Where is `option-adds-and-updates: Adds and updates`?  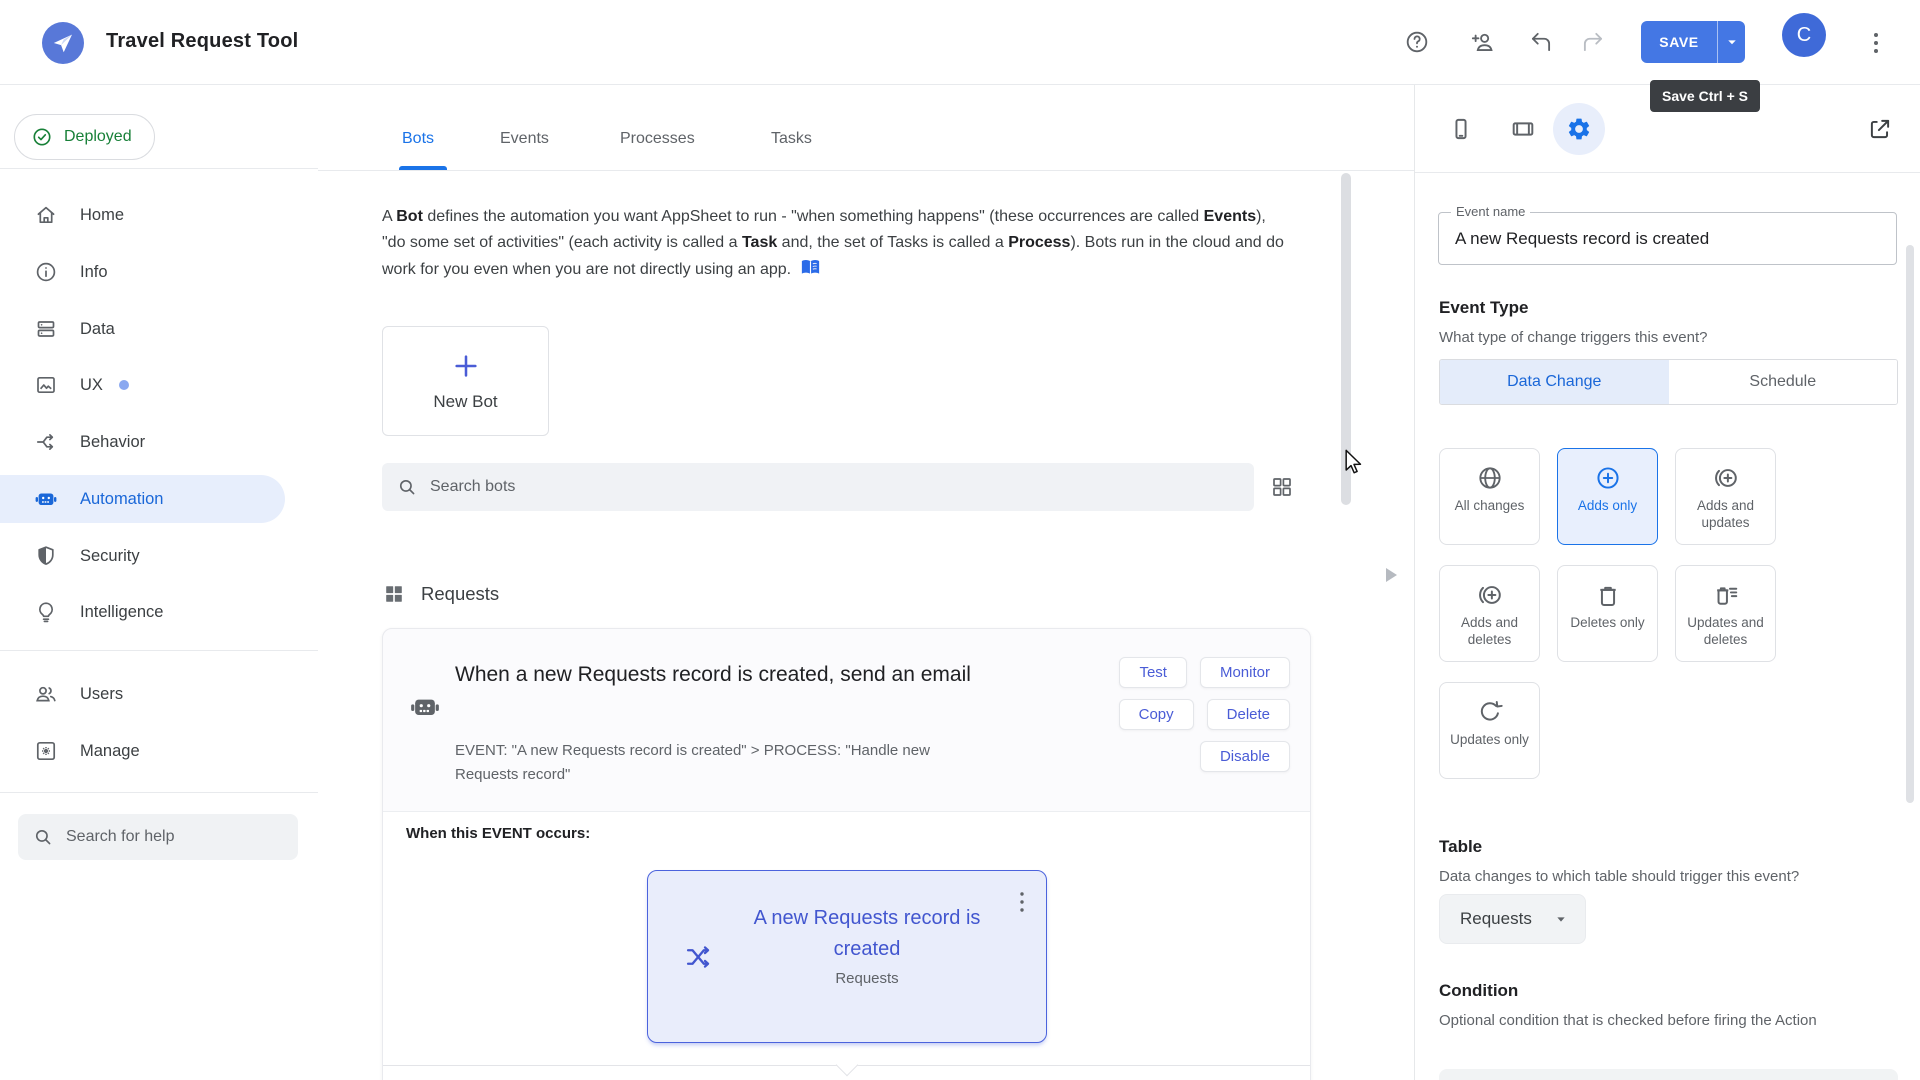 option-adds-and-updates: Adds and updates is located at coordinates (1725, 496).